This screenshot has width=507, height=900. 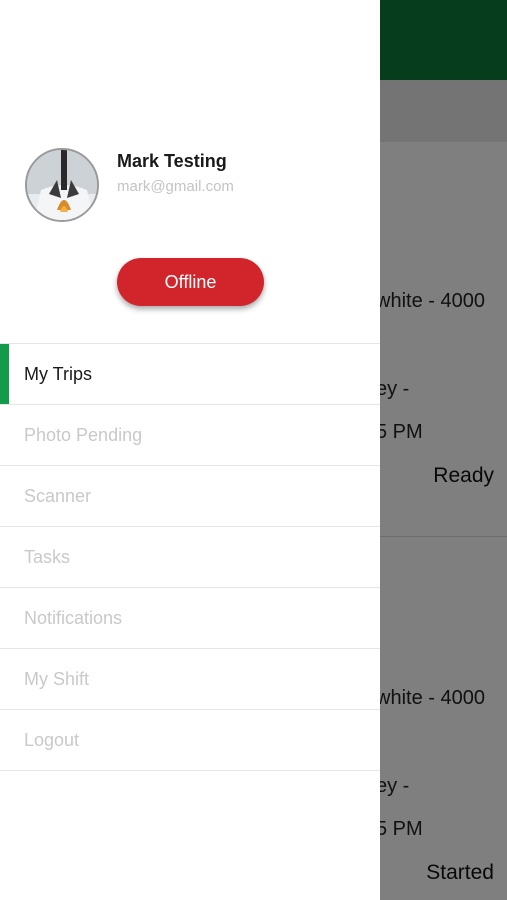 What do you see at coordinates (190, 282) in the screenshot?
I see `offline-status-button: Offline` at bounding box center [190, 282].